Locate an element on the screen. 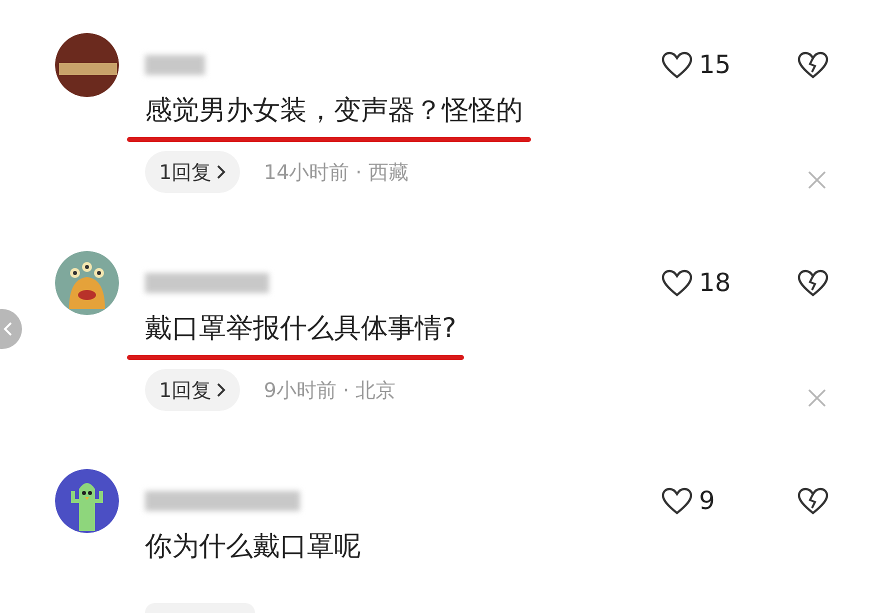 The height and width of the screenshot is (613, 876). cactus-avatar is located at coordinates (87, 501).